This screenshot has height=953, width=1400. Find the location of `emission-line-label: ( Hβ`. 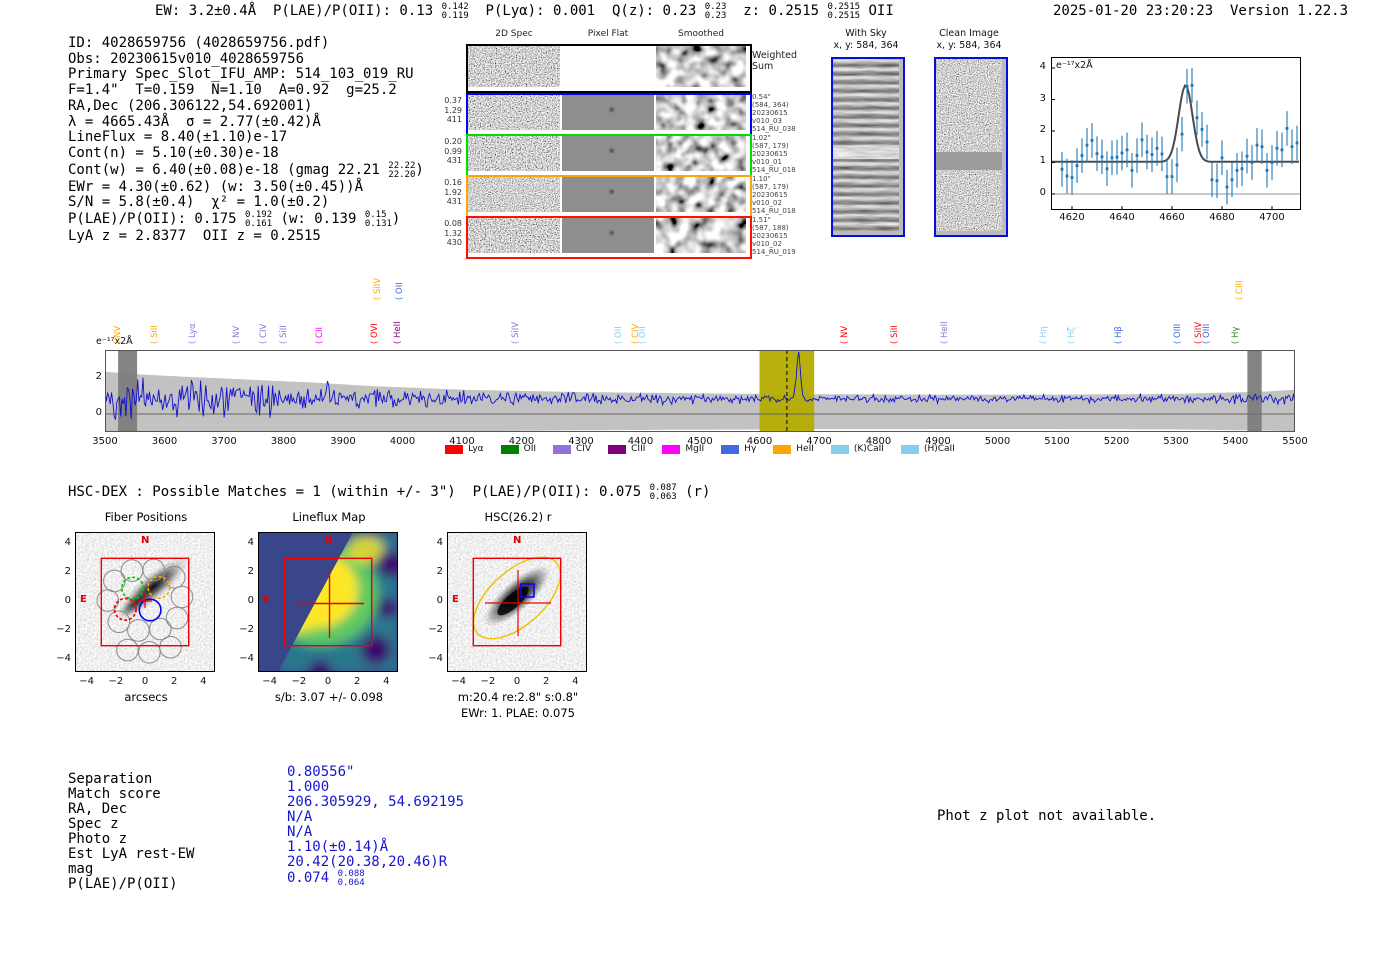

emission-line-label: ( Hβ is located at coordinates (1118, 335).